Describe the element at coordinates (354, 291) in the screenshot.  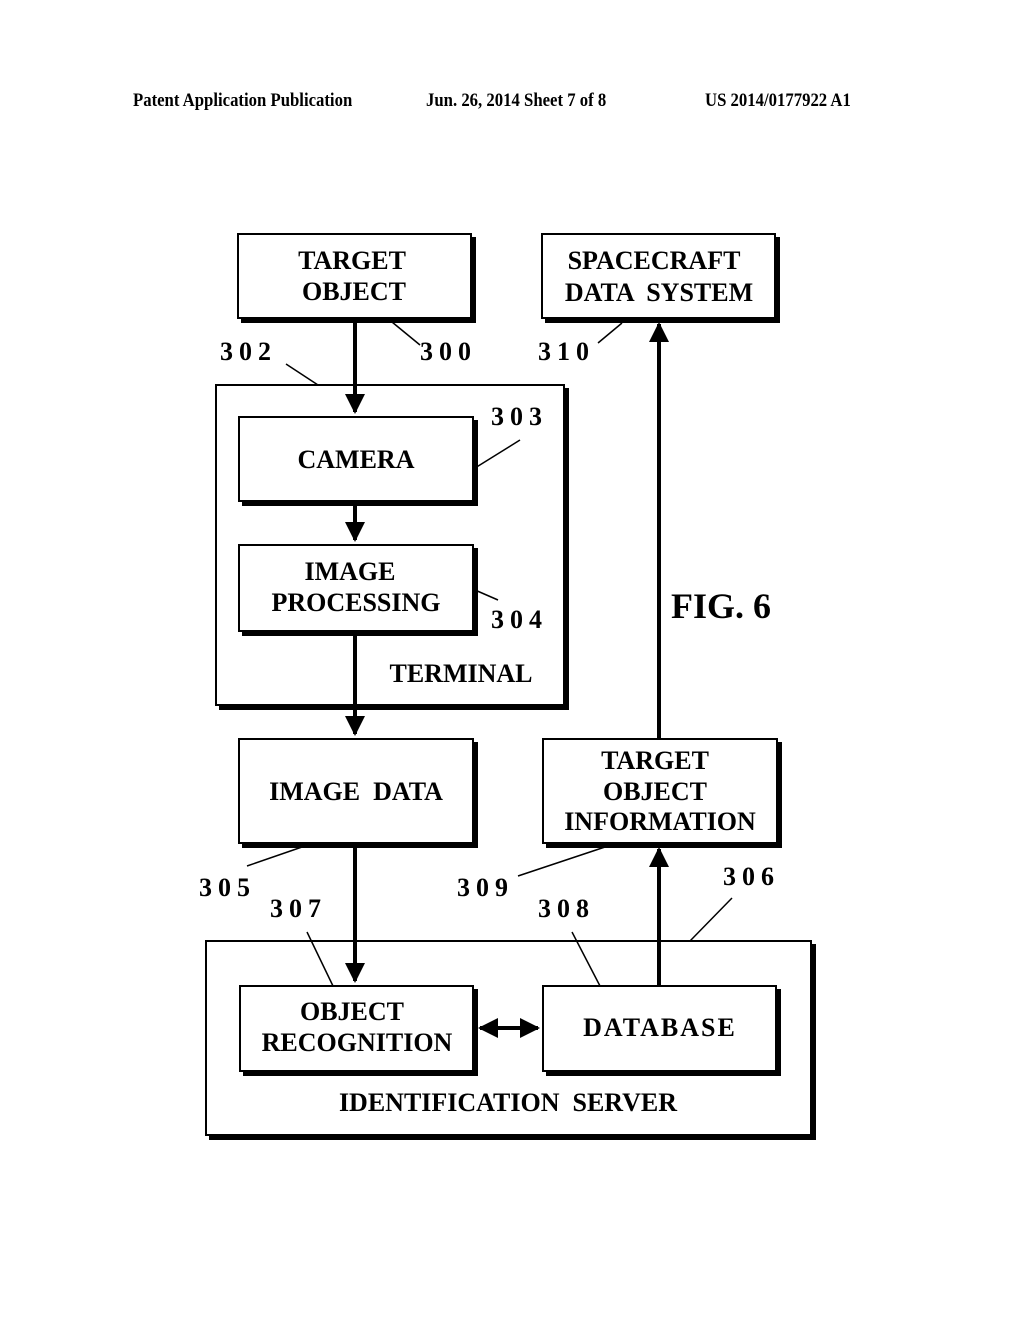
I see `target-object-line-2: OBJECT` at that location.